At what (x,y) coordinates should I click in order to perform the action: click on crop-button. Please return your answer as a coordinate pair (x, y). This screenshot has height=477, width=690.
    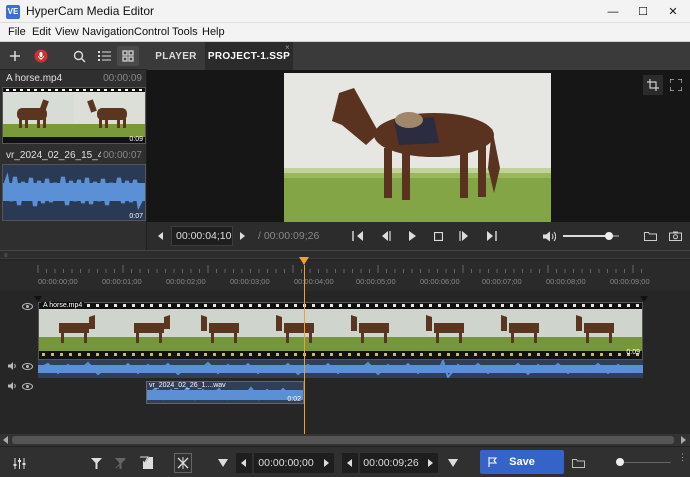
    Looking at the image, I should click on (653, 85).